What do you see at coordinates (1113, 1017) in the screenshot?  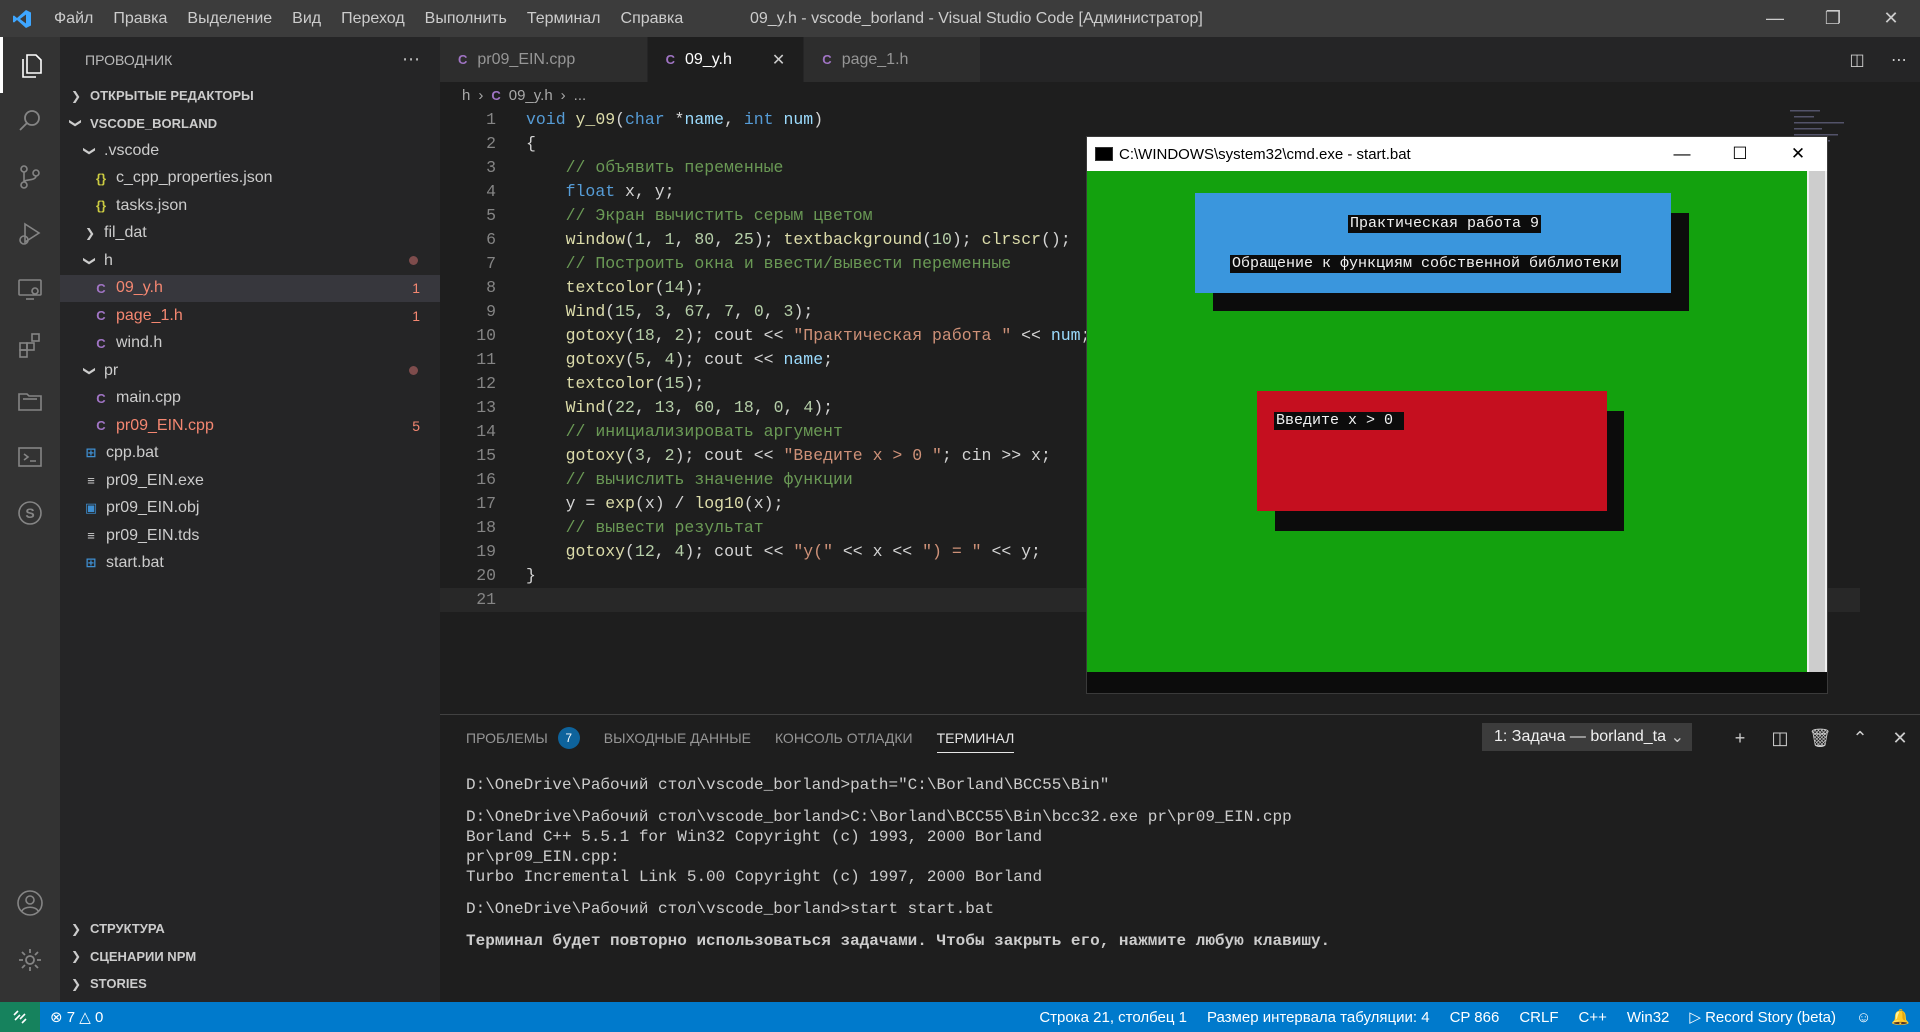 I see `cursor-position: Строка 21, столбец 1` at bounding box center [1113, 1017].